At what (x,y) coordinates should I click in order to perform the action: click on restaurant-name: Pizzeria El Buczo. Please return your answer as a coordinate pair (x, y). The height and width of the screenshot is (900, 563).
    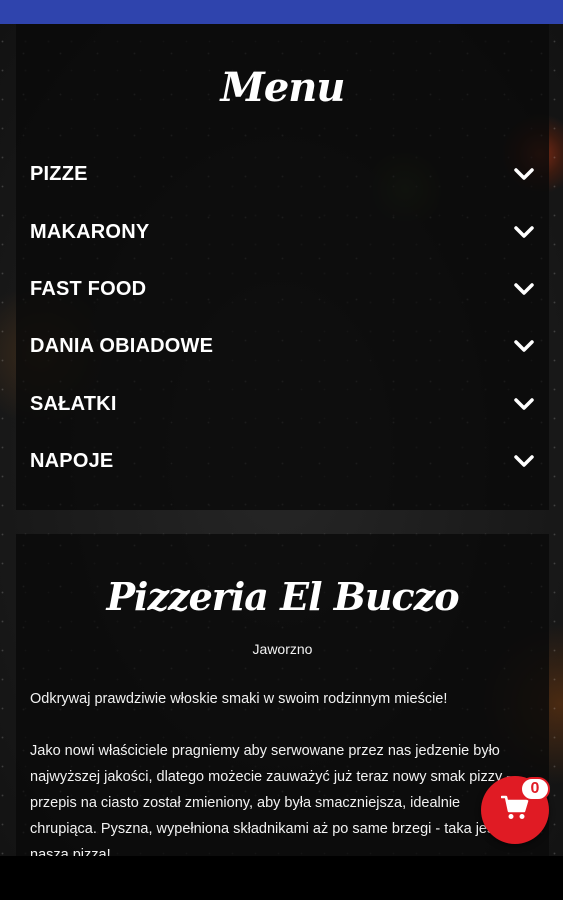
    Looking at the image, I should click on (282, 596).